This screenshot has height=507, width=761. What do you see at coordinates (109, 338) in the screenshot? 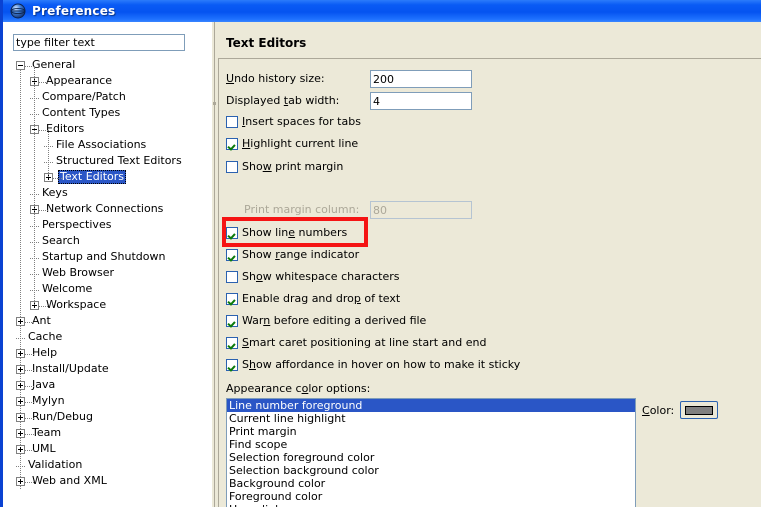
I see `tree-item-cache: Cache` at bounding box center [109, 338].